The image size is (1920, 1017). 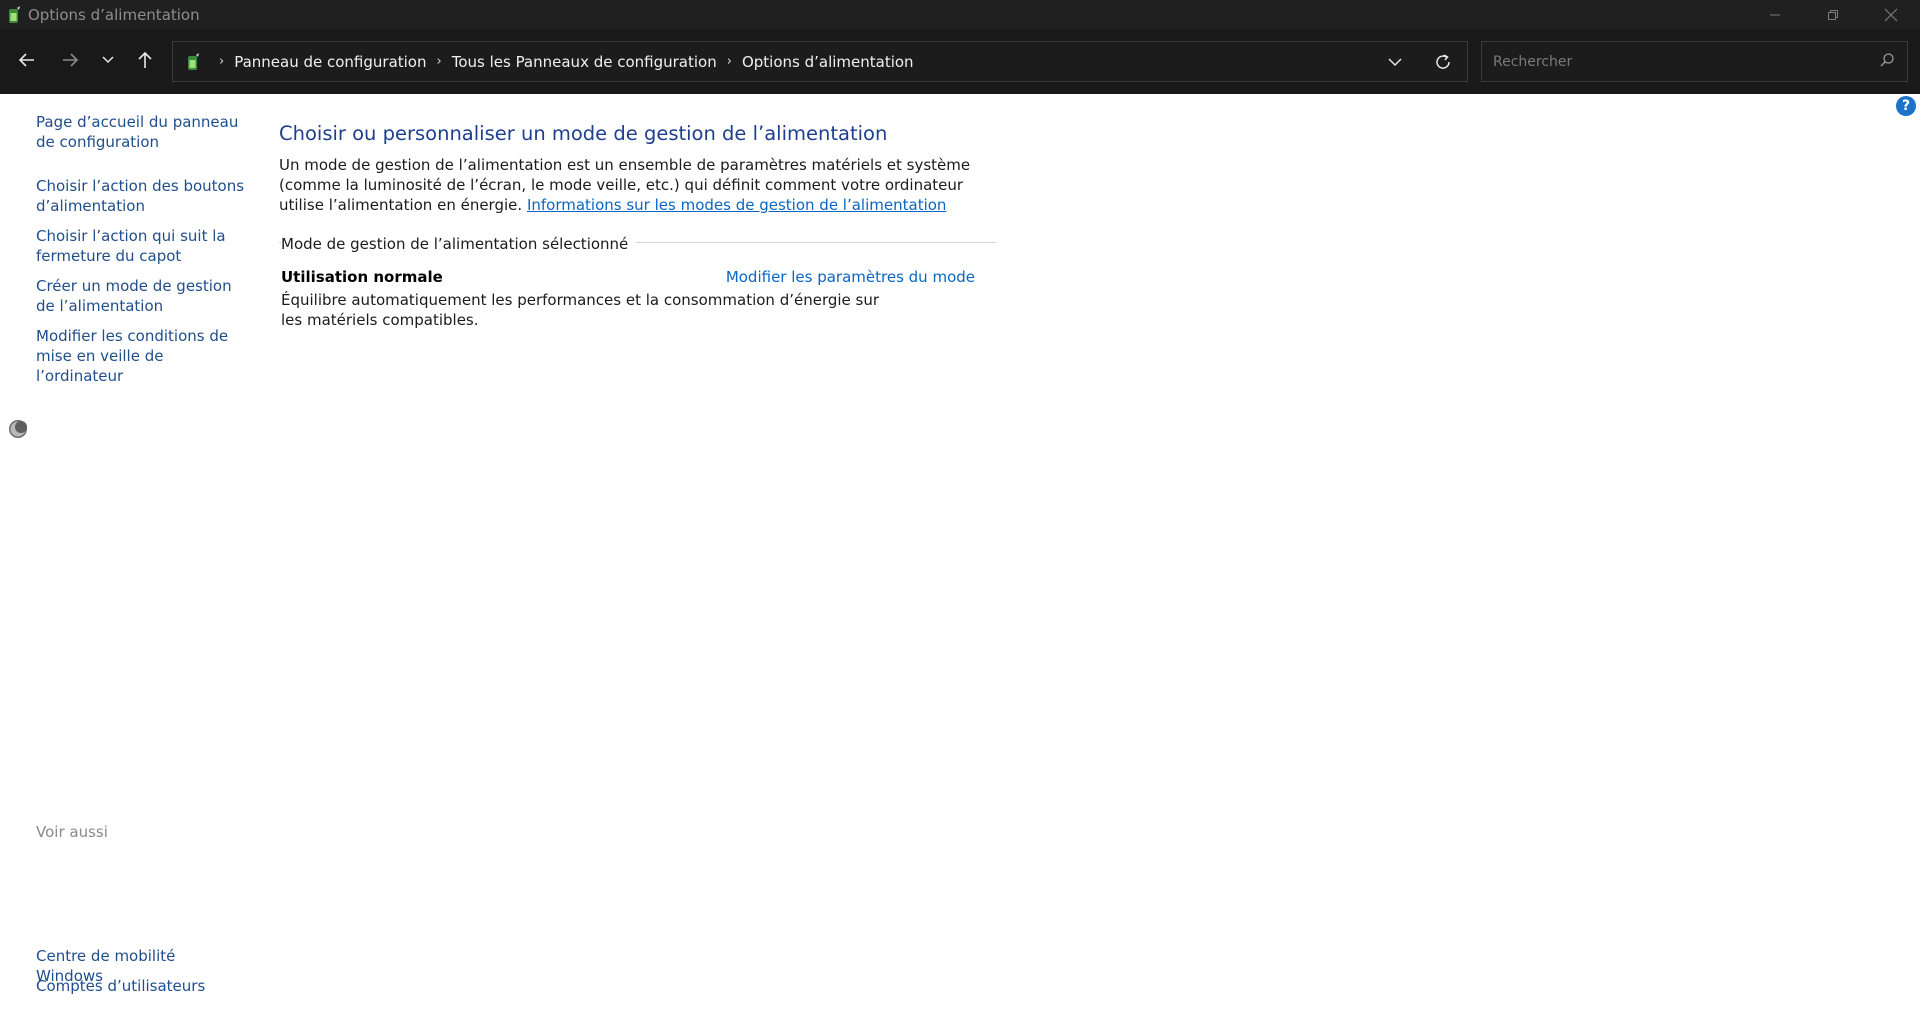 I want to click on search-box, so click(x=1694, y=61).